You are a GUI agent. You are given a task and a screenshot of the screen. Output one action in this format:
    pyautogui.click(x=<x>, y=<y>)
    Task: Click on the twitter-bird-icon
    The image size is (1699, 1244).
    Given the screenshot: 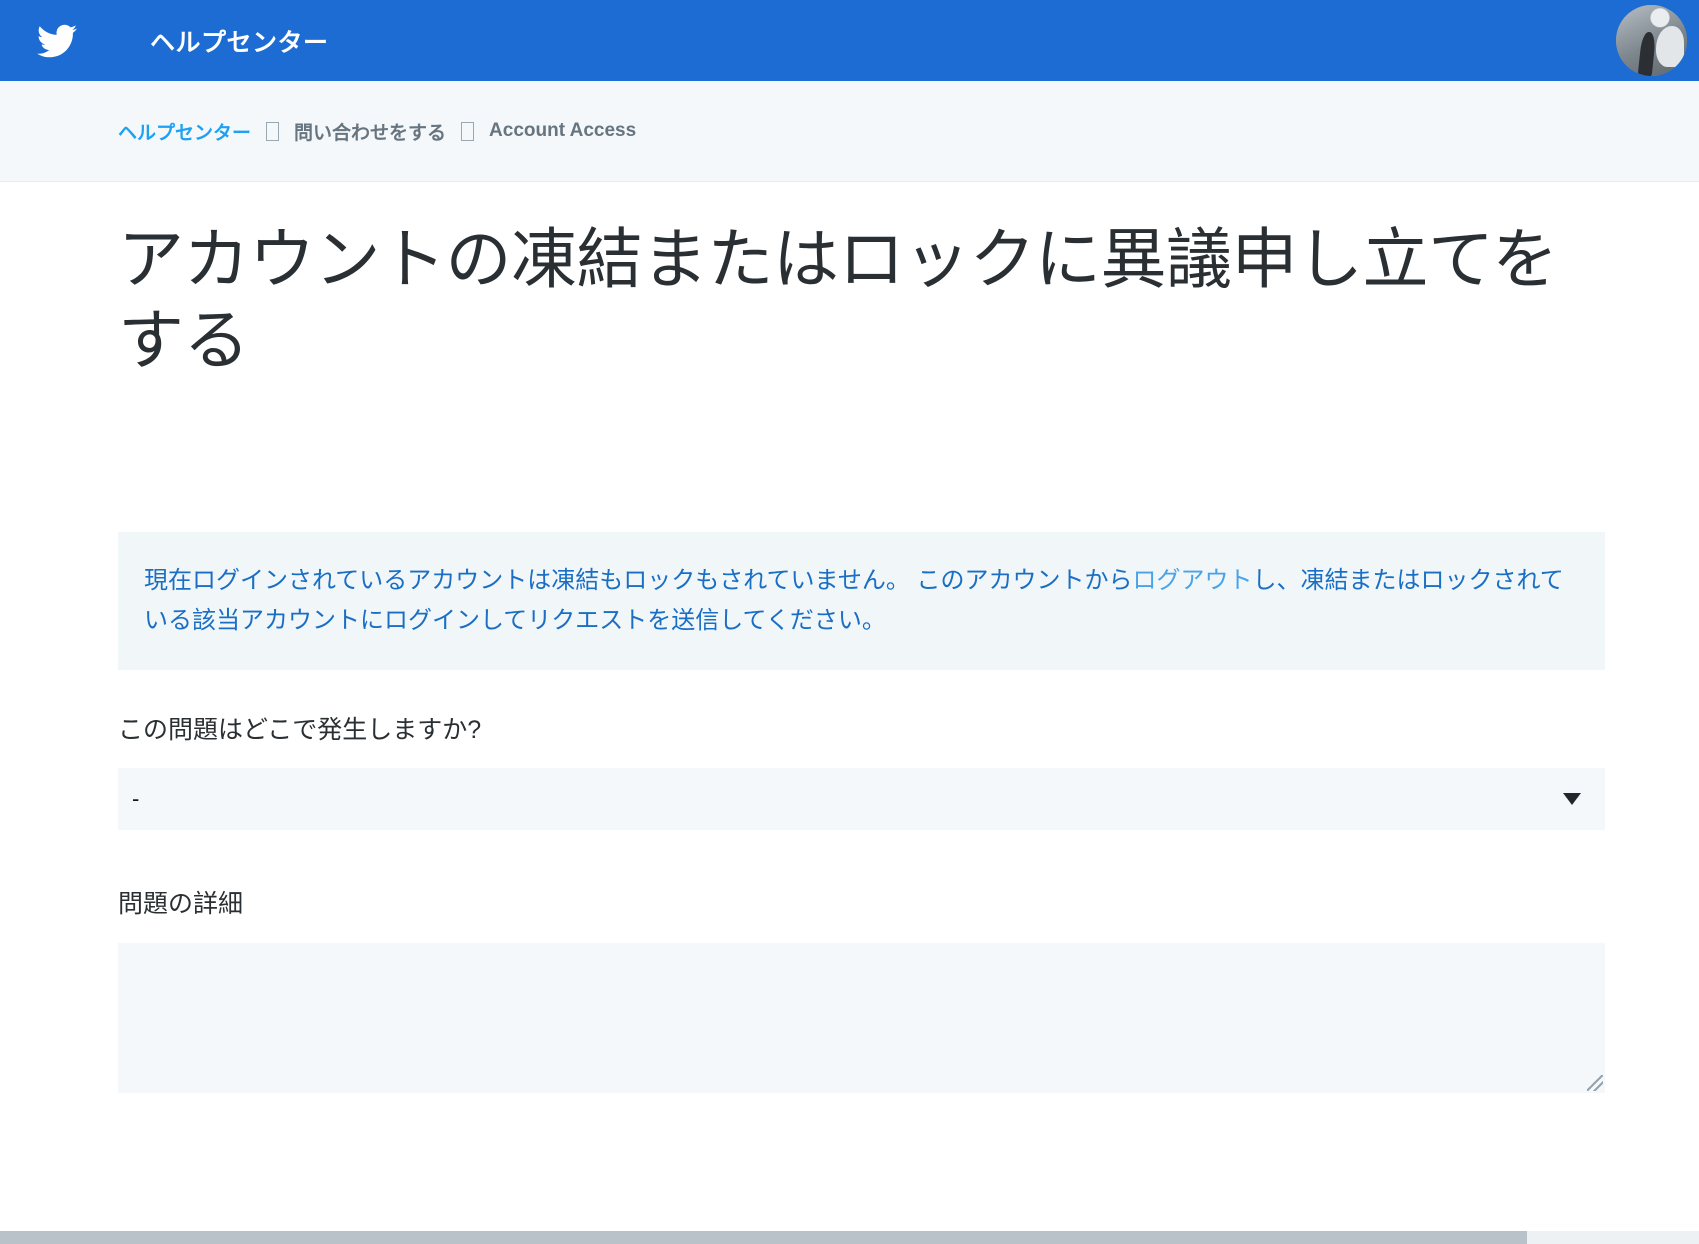 What is the action you would take?
    pyautogui.click(x=57, y=41)
    